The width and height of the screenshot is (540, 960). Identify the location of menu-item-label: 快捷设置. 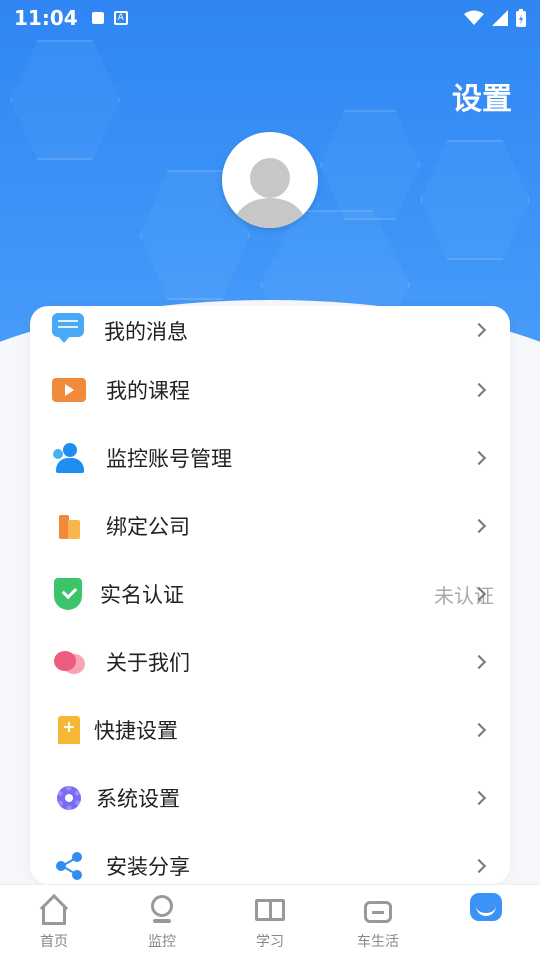
(136, 731).